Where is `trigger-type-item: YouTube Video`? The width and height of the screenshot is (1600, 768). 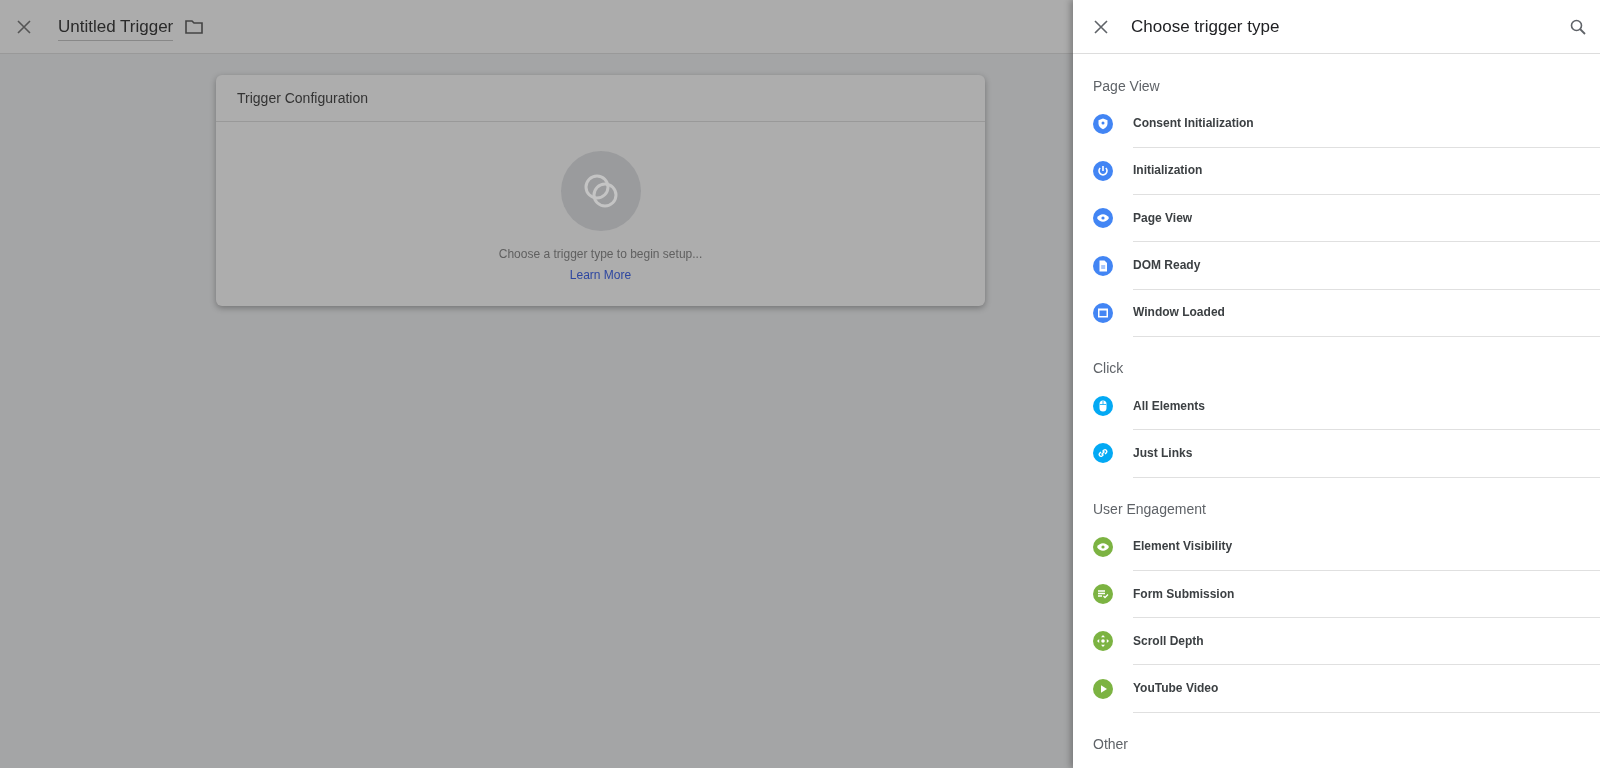
trigger-type-item: YouTube Video is located at coordinates (1346, 688).